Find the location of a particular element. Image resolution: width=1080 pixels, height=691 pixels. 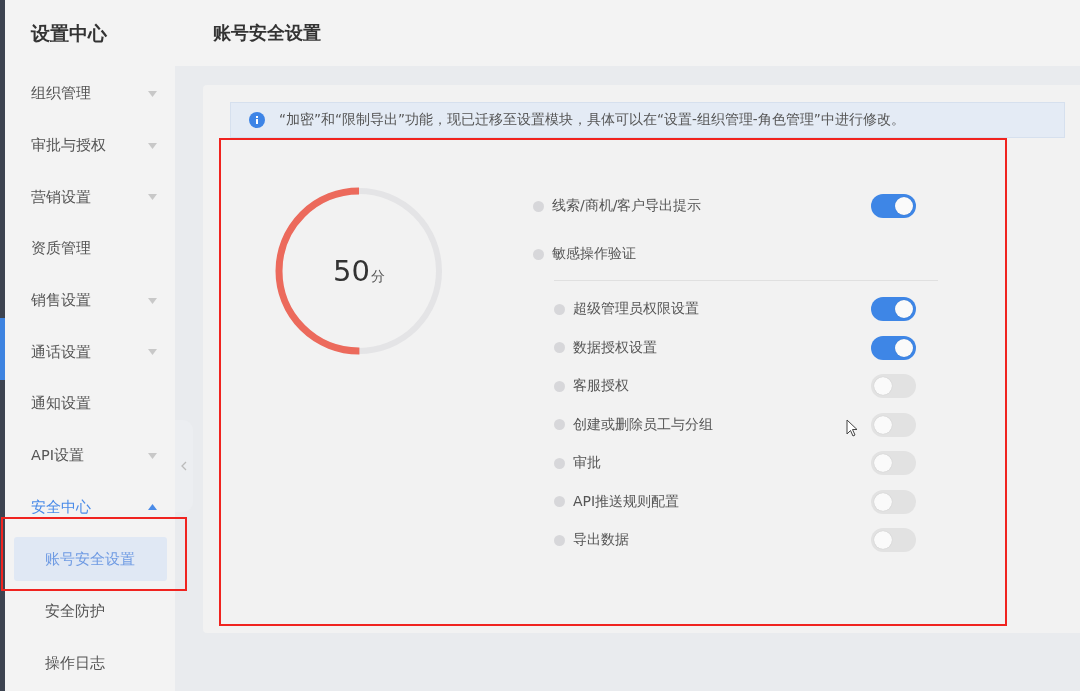

mouse-pointer-icon is located at coordinates (852, 428).